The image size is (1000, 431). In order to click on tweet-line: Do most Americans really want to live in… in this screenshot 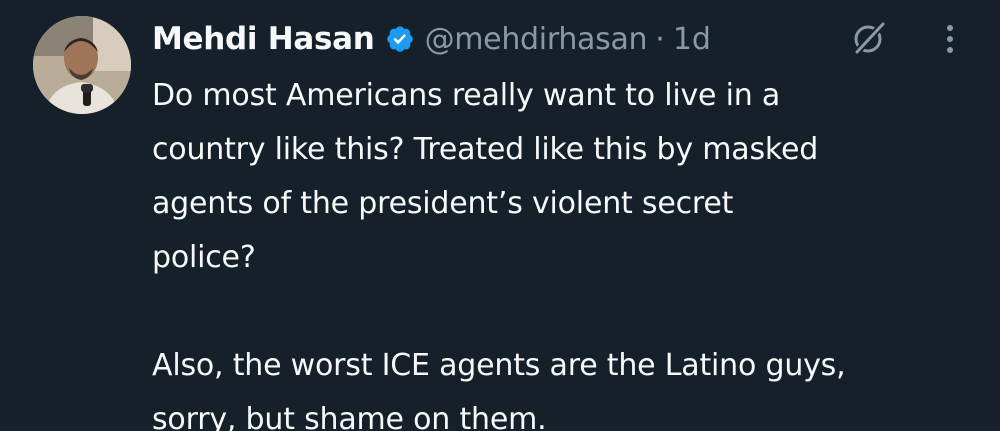, I will do `click(466, 95)`.